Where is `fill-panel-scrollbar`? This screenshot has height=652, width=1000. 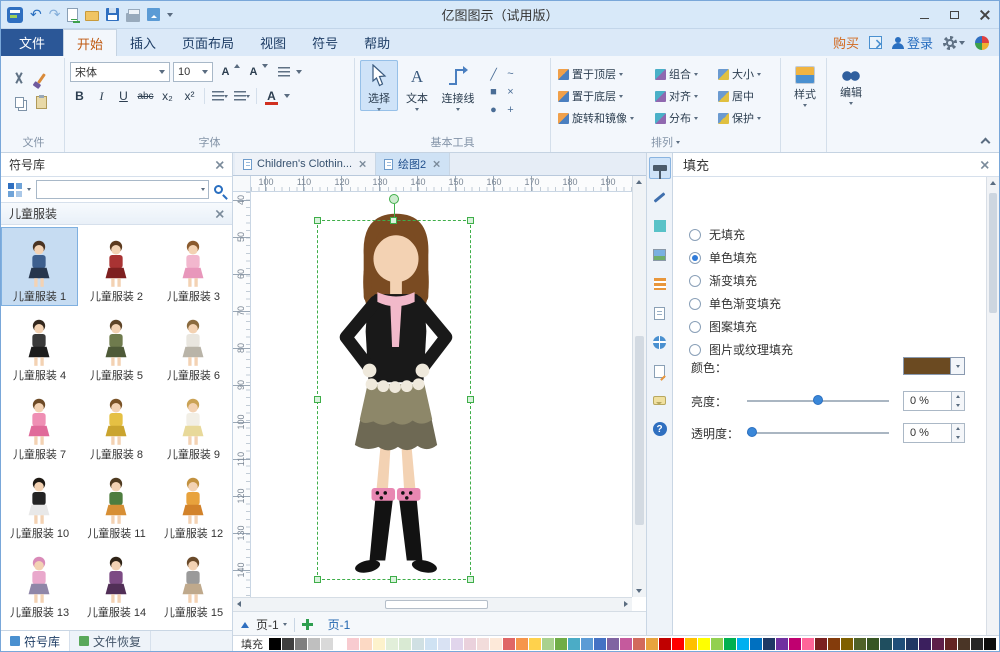 fill-panel-scrollbar is located at coordinates (992, 406).